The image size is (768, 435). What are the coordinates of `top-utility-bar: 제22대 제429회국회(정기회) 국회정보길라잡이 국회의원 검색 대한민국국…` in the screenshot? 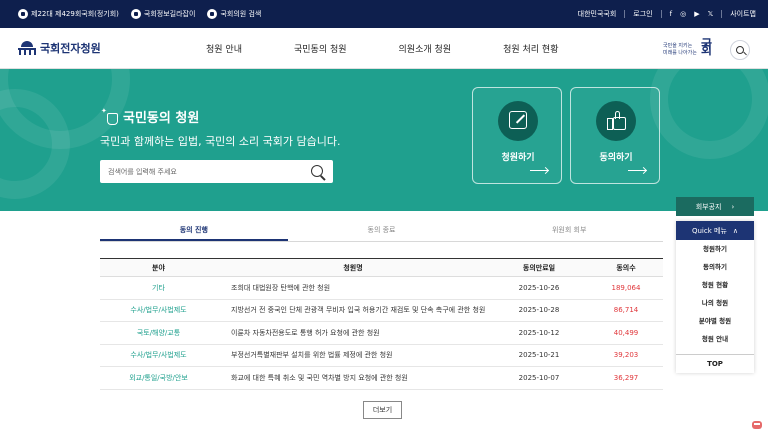 It's located at (384, 14).